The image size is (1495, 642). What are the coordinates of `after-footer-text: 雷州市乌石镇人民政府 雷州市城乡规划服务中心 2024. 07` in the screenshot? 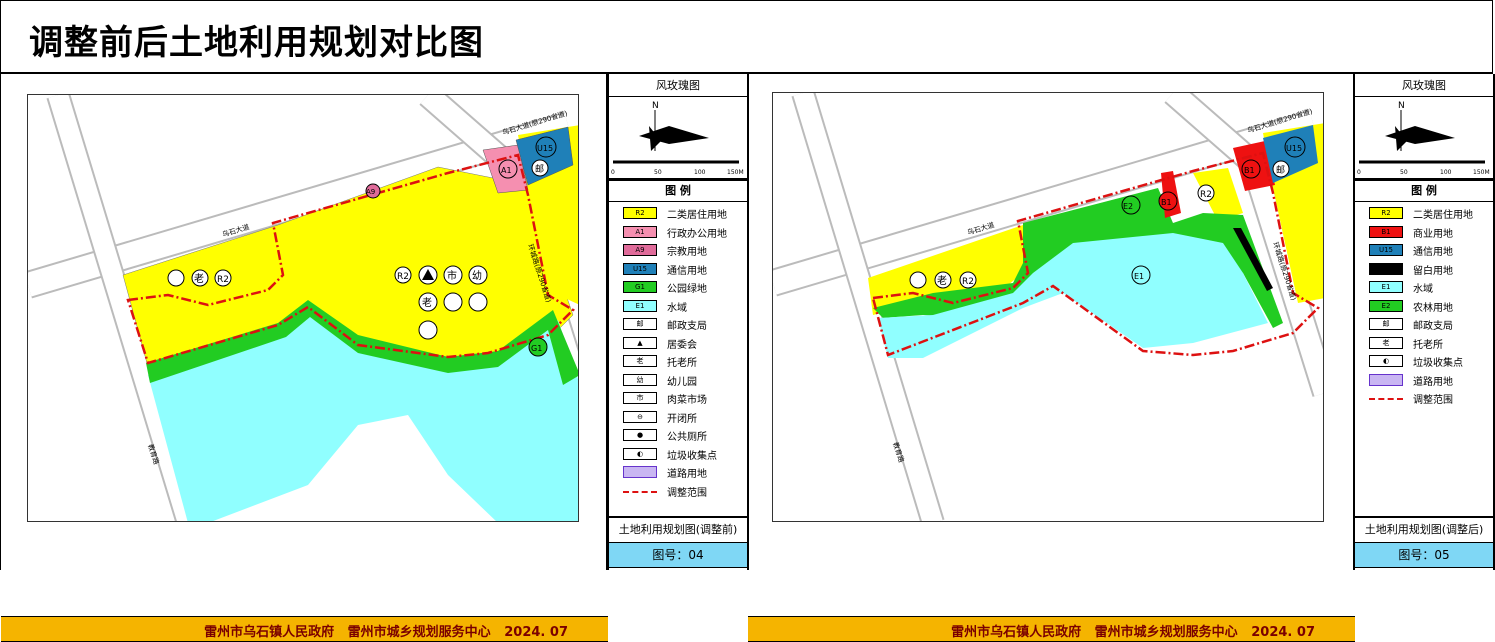 It's located at (1133, 632).